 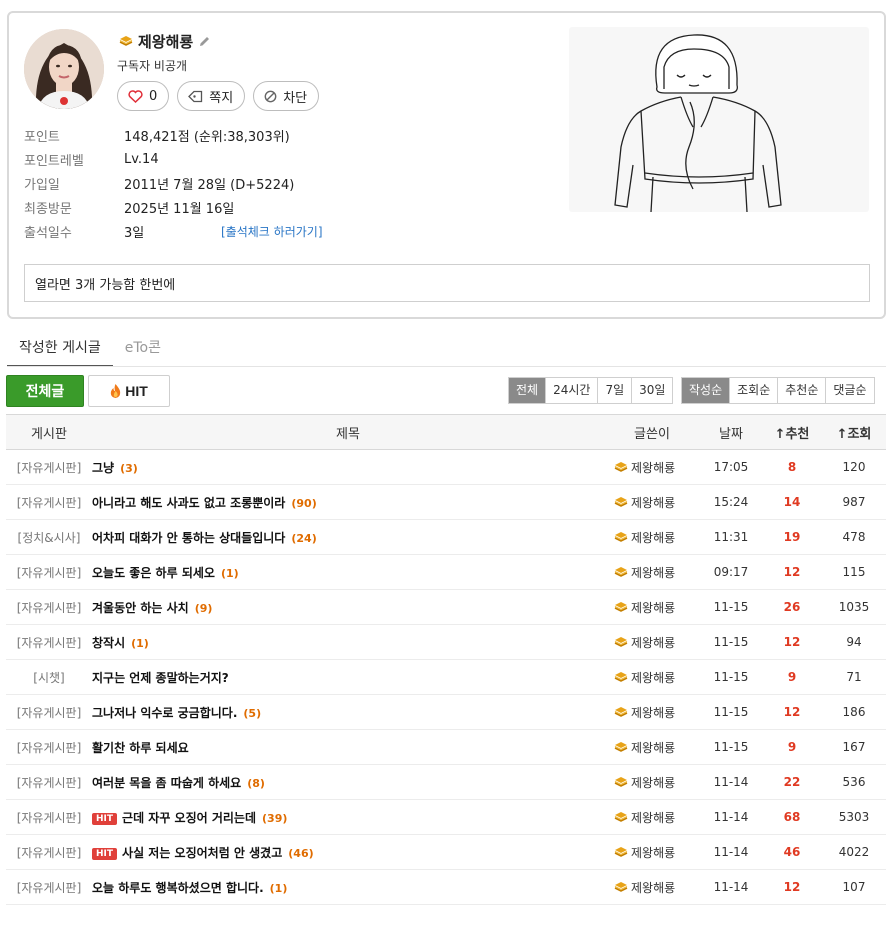 I want to click on table-row: [자유게시판] 겨울동안 하는 사치 (9) 제왕해룡 11-15 26 1035, so click(x=446, y=607).